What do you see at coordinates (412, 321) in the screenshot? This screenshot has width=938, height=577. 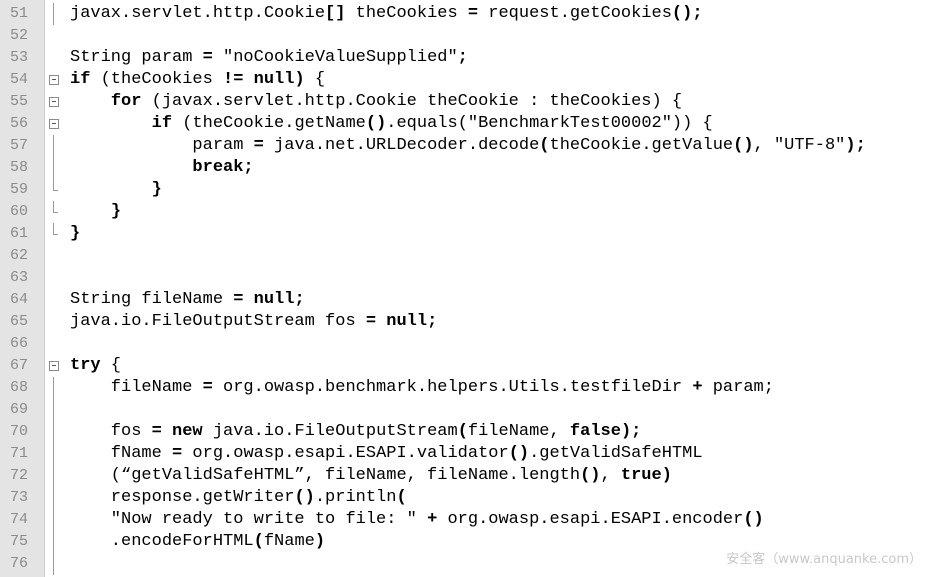 I see `code-keyword-token: null;` at bounding box center [412, 321].